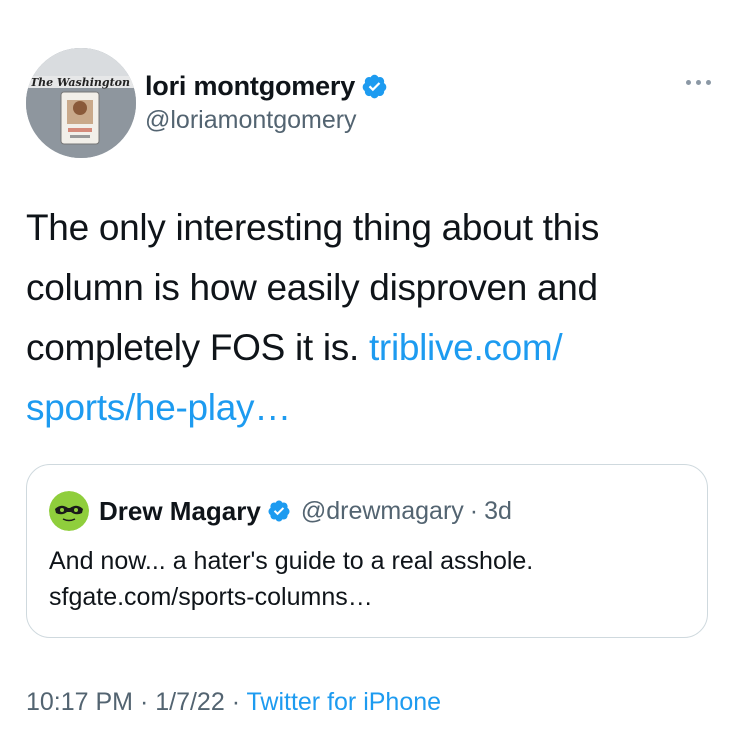 The height and width of the screenshot is (738, 737). I want to click on tweet-date: 1/7/22, so click(190, 702).